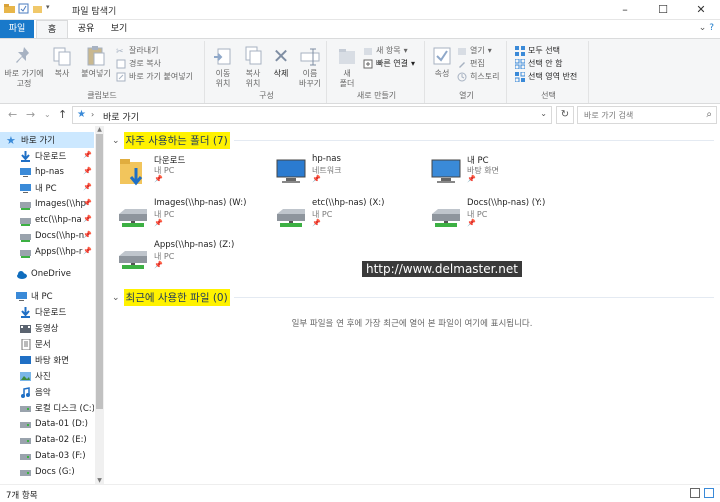  Describe the element at coordinates (191, 172) in the screenshot. I see `folder-tile: 다운로드 내 PC 📌` at that location.